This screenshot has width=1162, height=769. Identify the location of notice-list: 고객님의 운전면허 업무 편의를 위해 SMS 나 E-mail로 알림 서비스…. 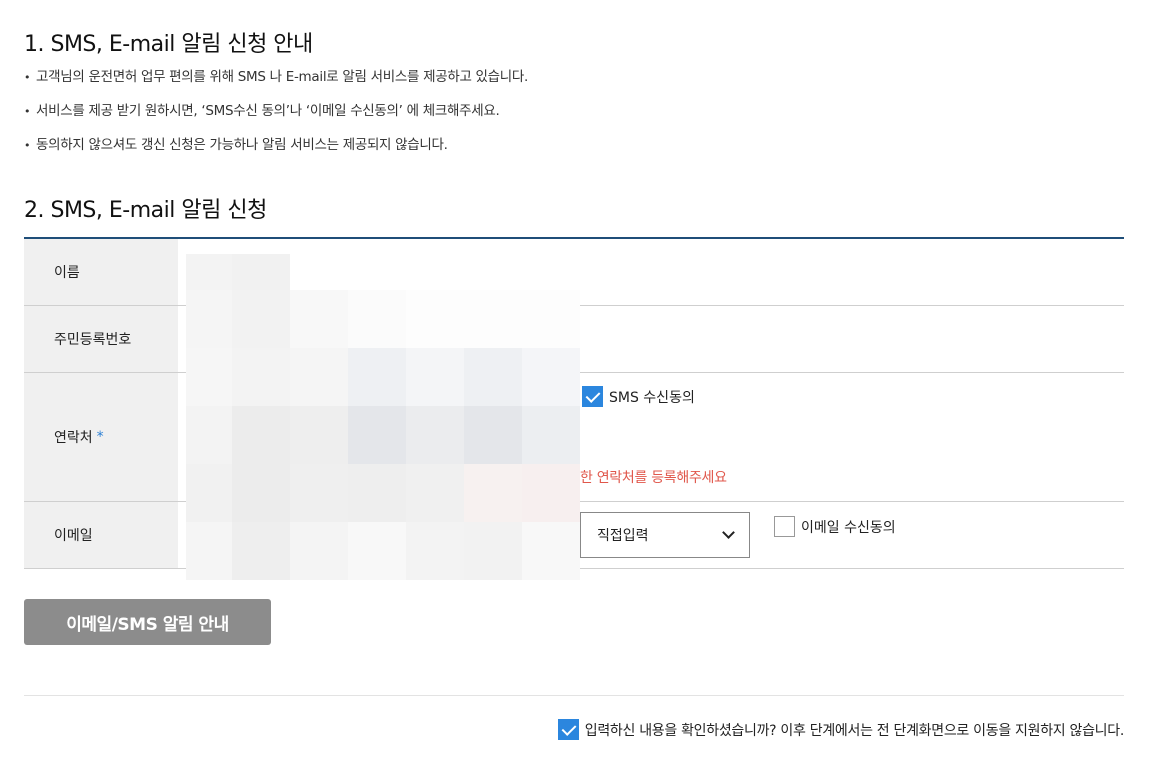
(276, 117).